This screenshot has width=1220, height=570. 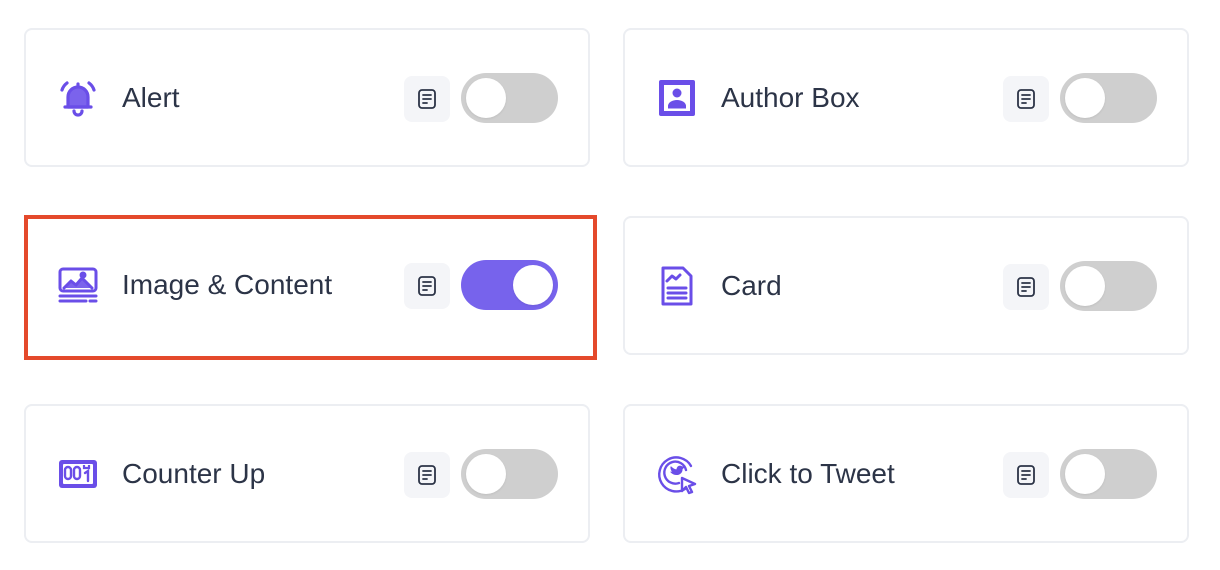 I want to click on widget-card-alert: Alert, so click(x=307, y=97).